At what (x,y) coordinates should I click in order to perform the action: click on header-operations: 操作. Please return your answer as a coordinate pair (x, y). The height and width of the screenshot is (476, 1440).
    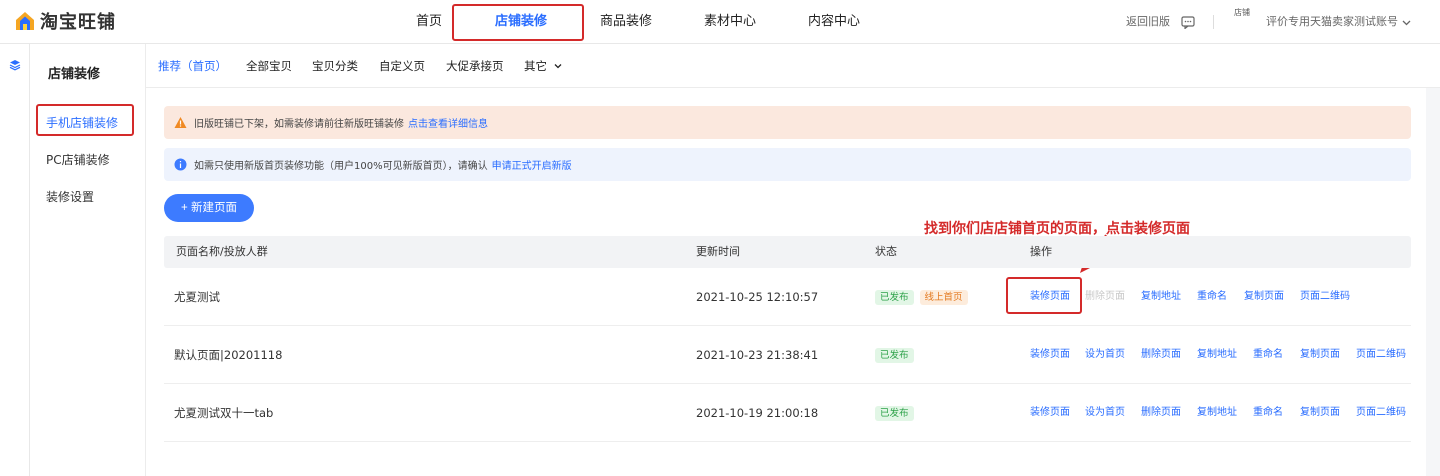
    Looking at the image, I should click on (1041, 251).